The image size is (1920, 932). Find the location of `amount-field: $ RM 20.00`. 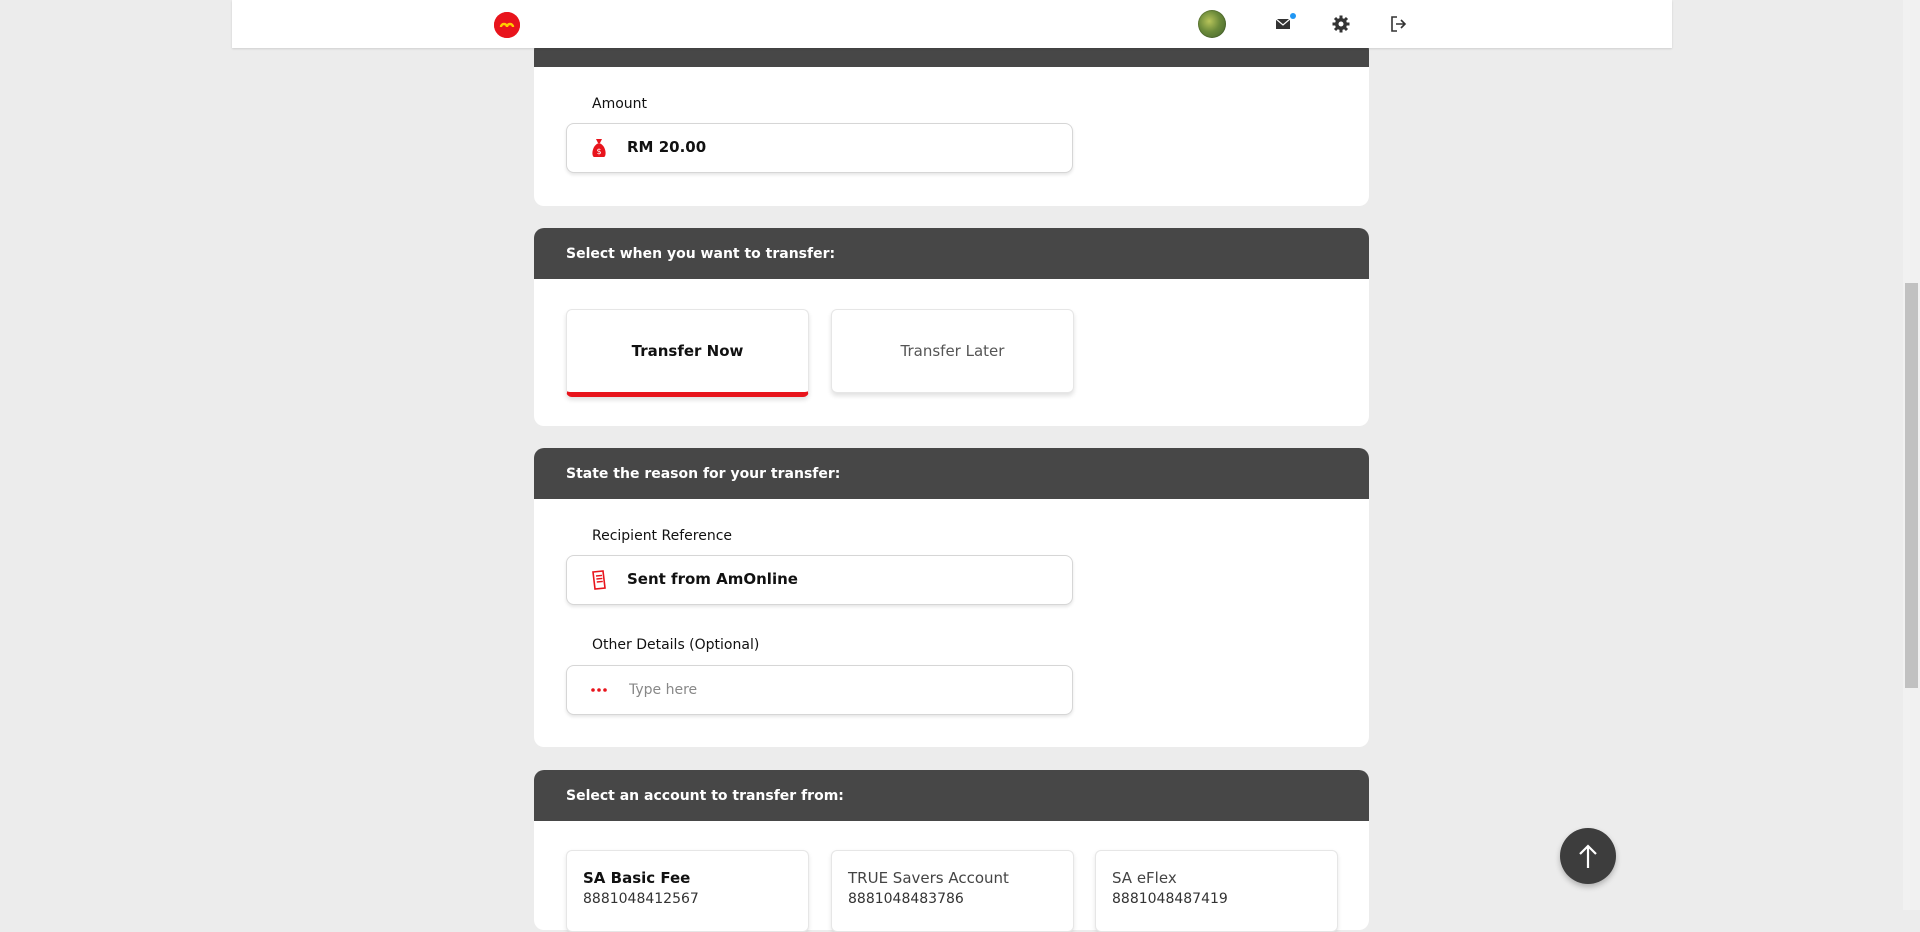

amount-field: $ RM 20.00 is located at coordinates (819, 148).